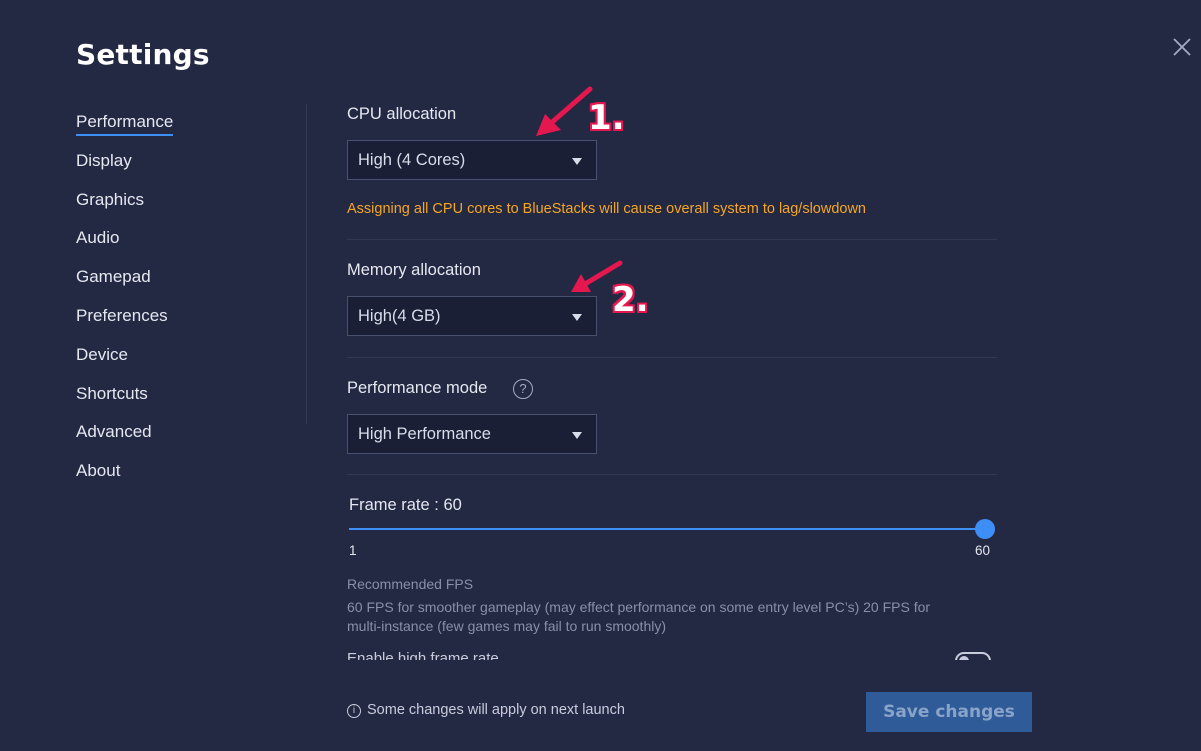 Image resolution: width=1201 pixels, height=751 pixels. I want to click on help-circle-icon: ?, so click(523, 389).